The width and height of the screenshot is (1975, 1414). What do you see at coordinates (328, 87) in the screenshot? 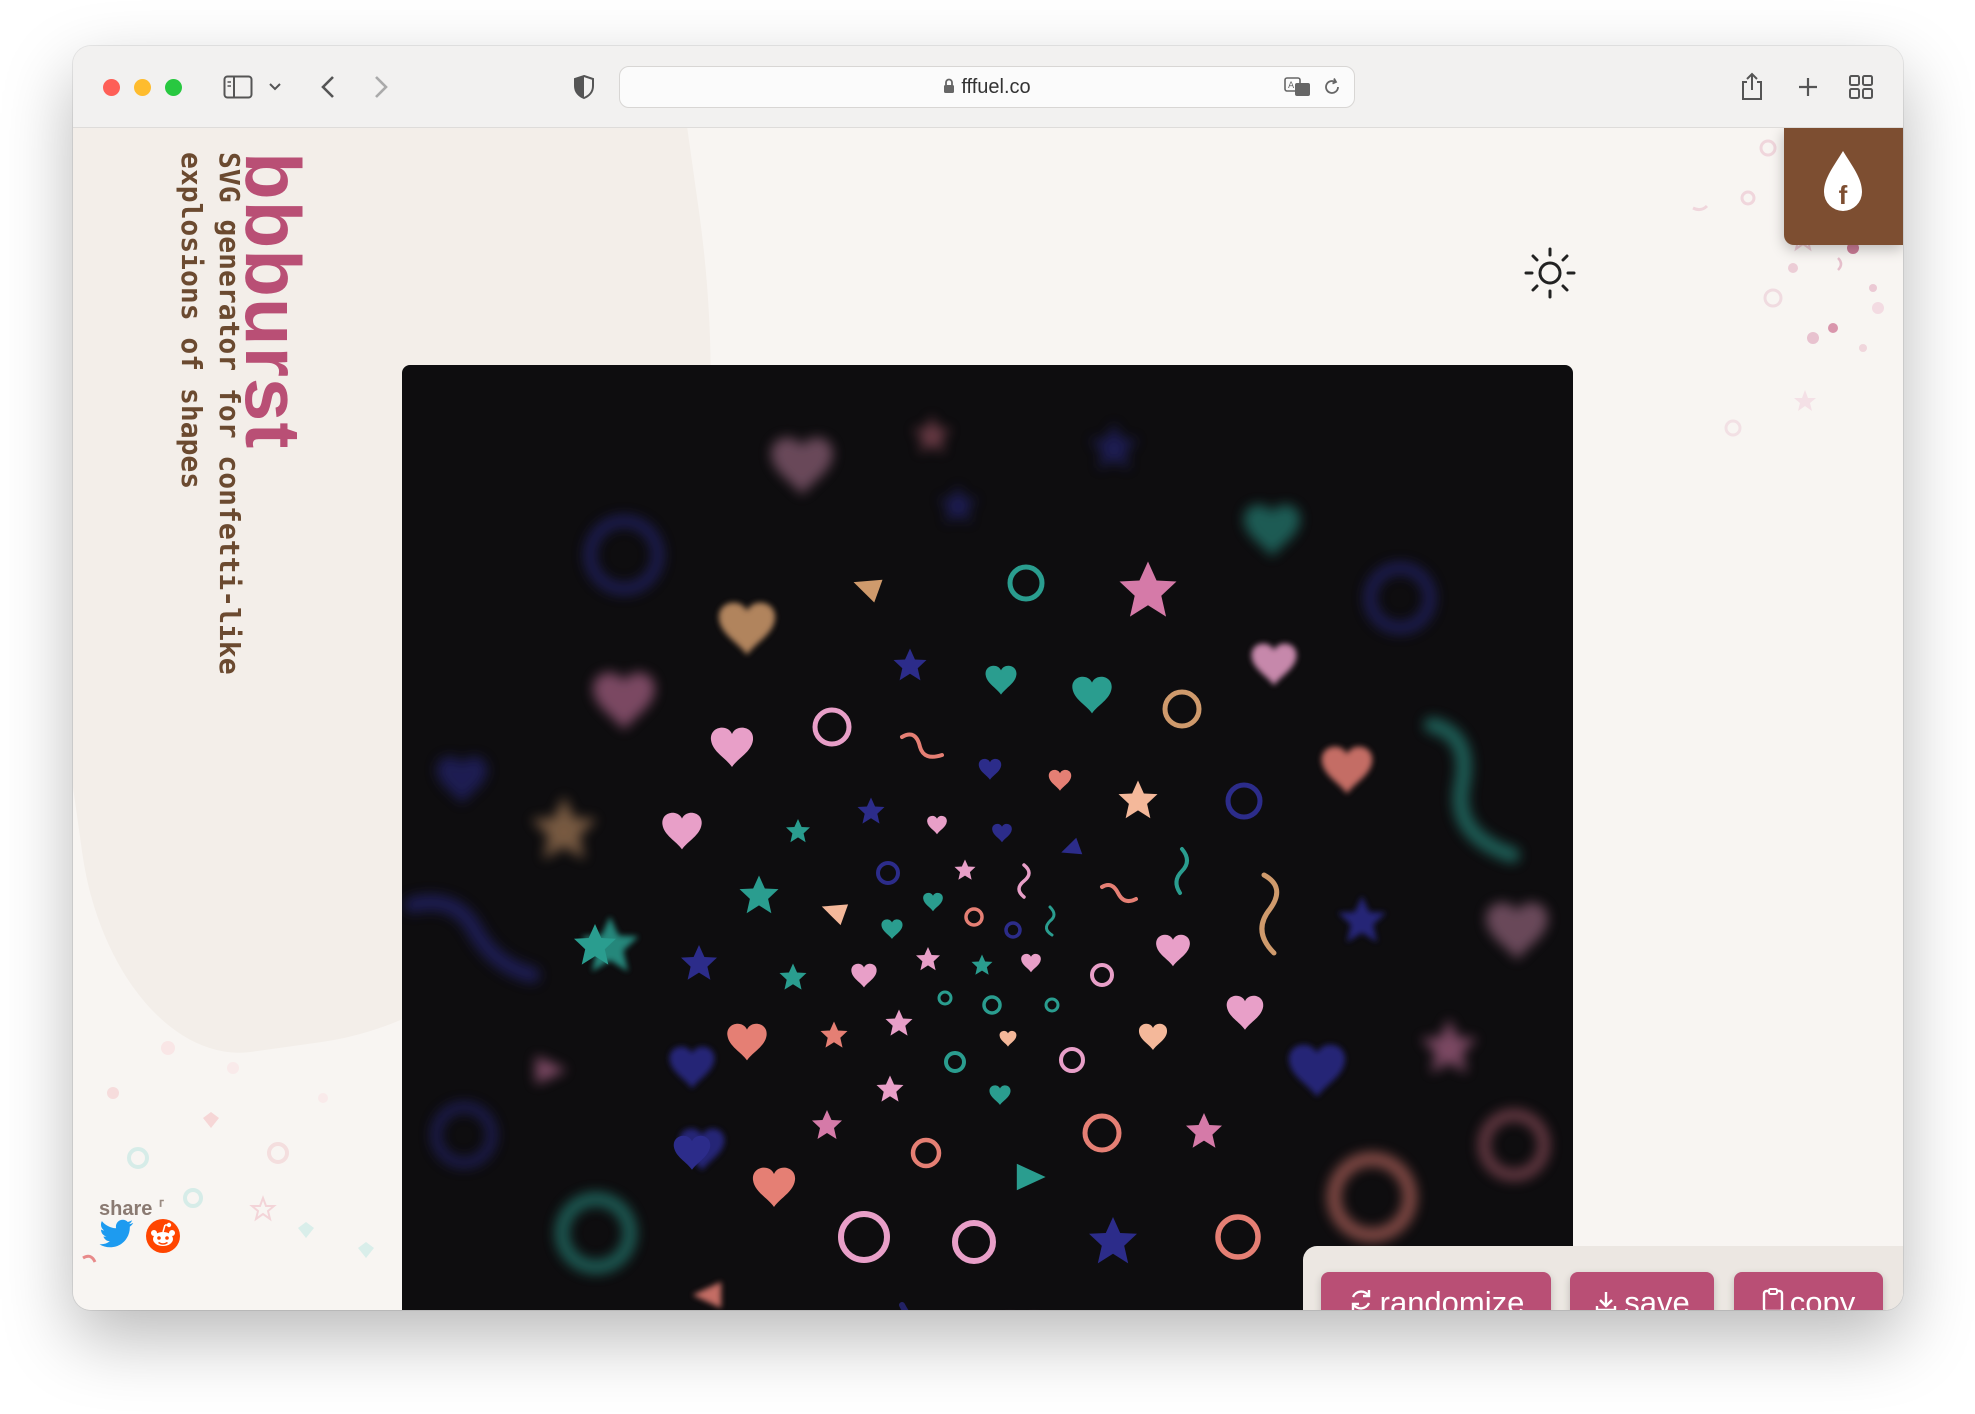
I see `back-arrow-icon` at bounding box center [328, 87].